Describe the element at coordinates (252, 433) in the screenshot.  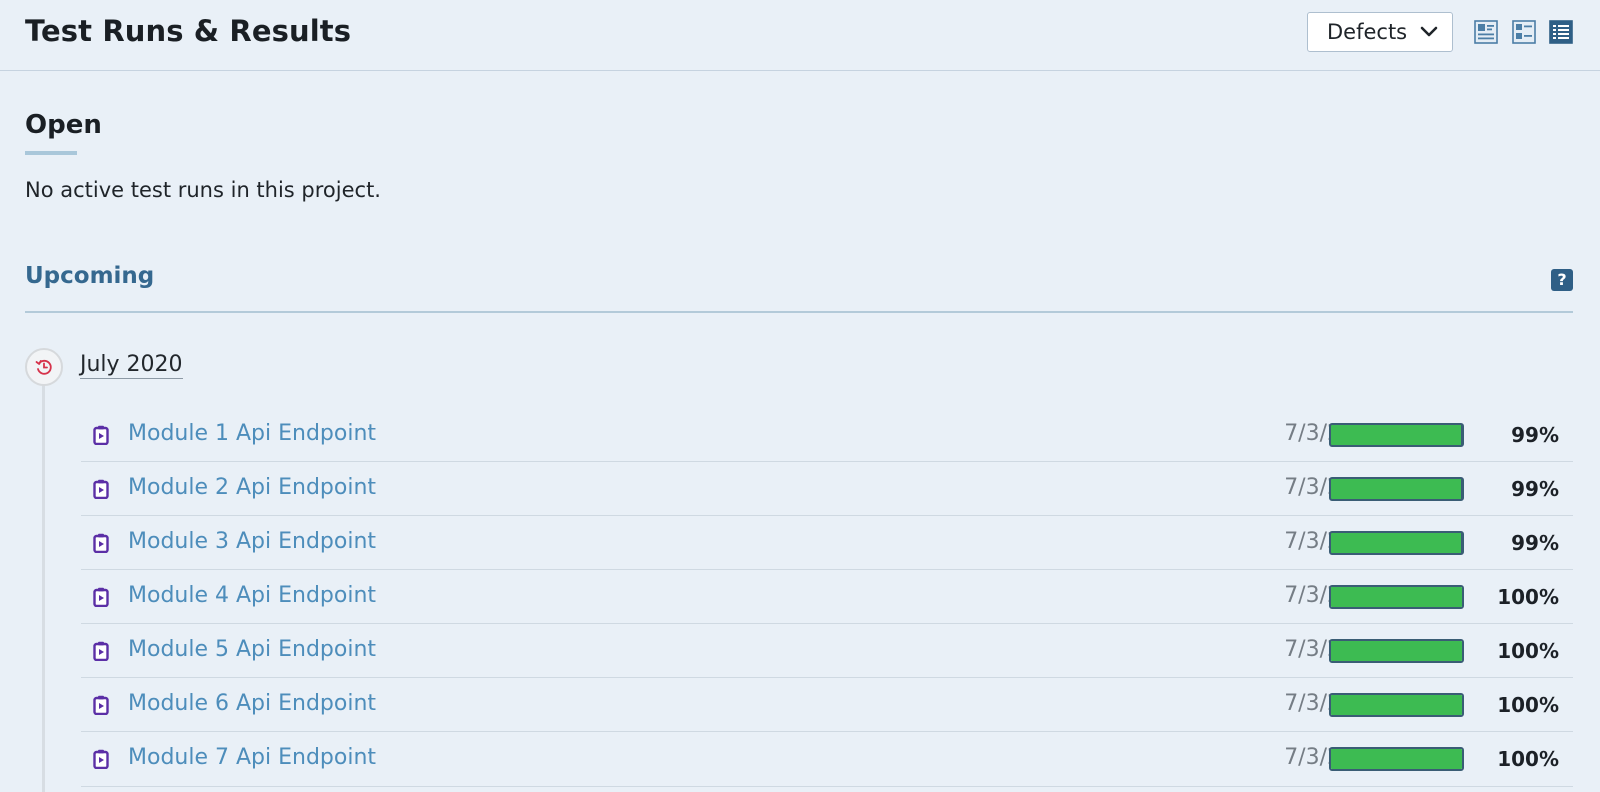
I see `test-run-link: Module 1 Api Endpoint` at that location.